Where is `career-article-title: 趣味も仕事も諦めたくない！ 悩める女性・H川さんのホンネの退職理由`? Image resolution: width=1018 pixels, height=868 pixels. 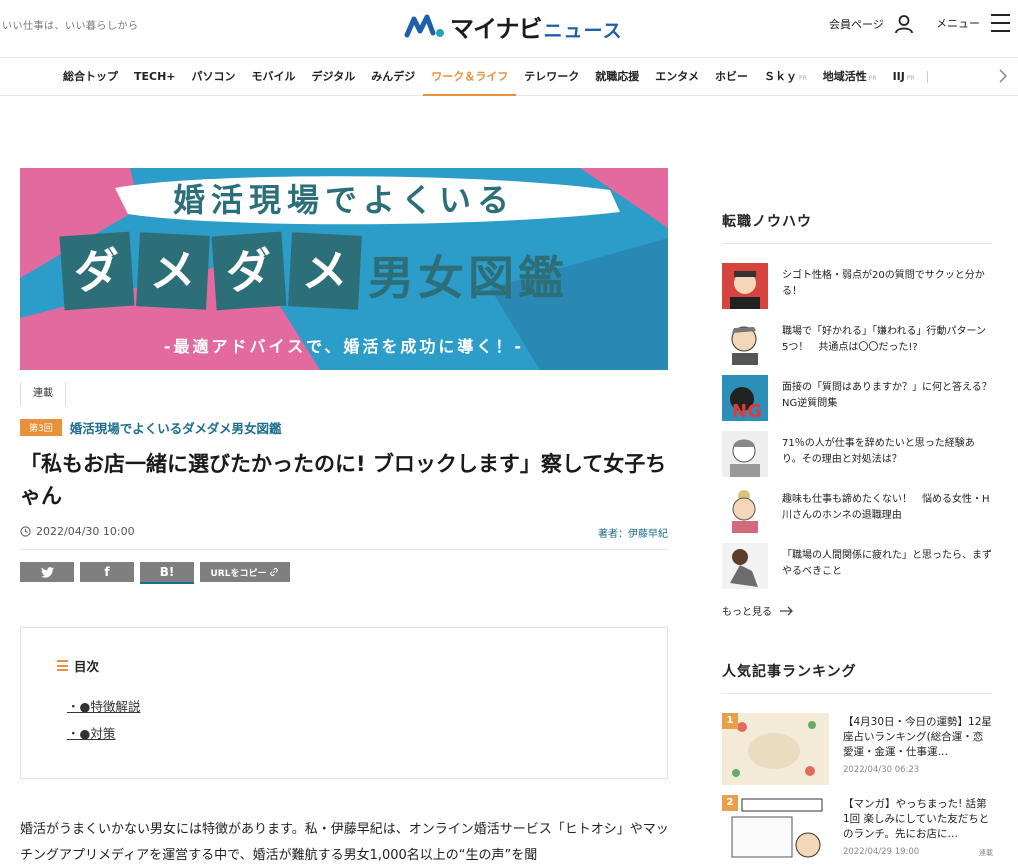 career-article-title: 趣味も仕事も諦めたくない！ 悩める女性・H川さんのホンネの退職理由 is located at coordinates (886, 507).